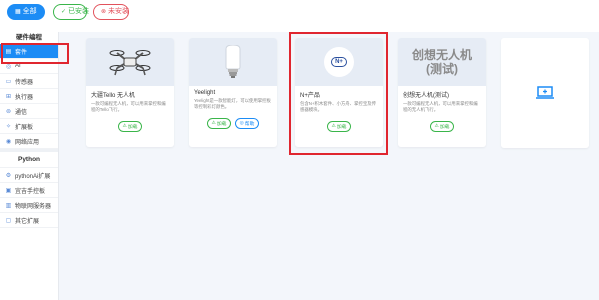  I want to click on help-label: 帮助, so click(249, 124).